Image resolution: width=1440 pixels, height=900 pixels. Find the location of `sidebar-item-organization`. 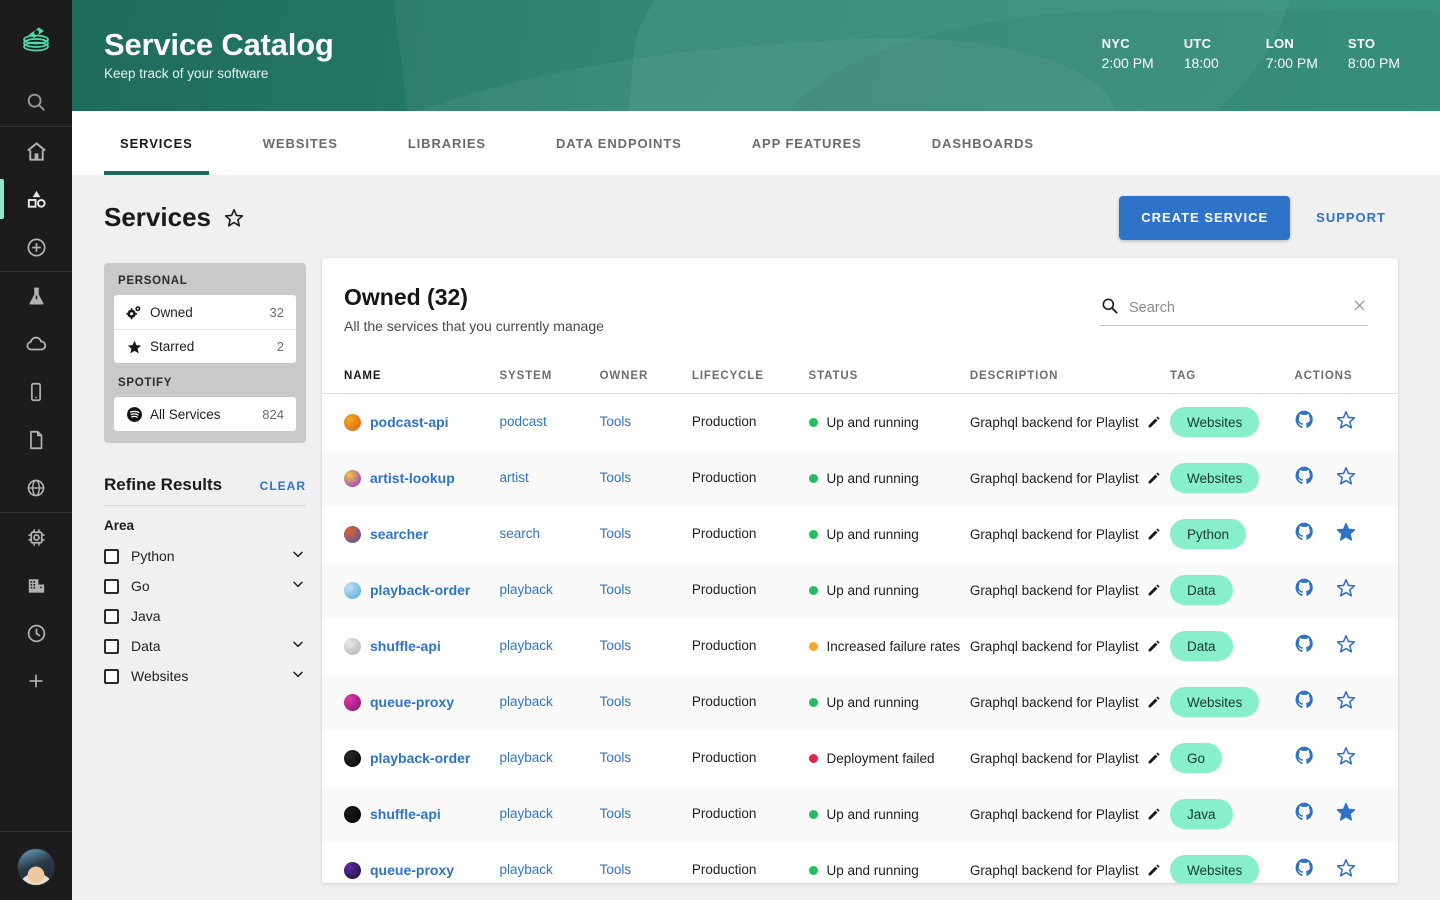

sidebar-item-organization is located at coordinates (36, 585).